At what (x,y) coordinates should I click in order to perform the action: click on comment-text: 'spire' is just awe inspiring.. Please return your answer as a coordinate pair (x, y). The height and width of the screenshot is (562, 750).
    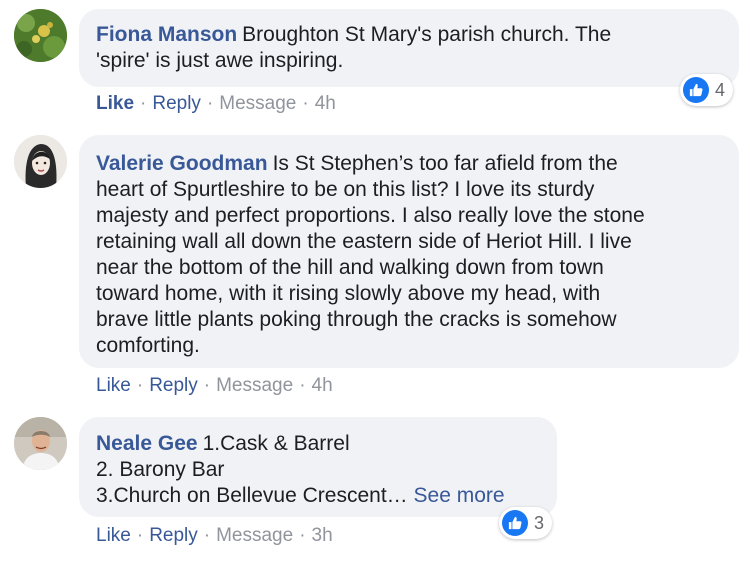
    Looking at the image, I should click on (220, 60).